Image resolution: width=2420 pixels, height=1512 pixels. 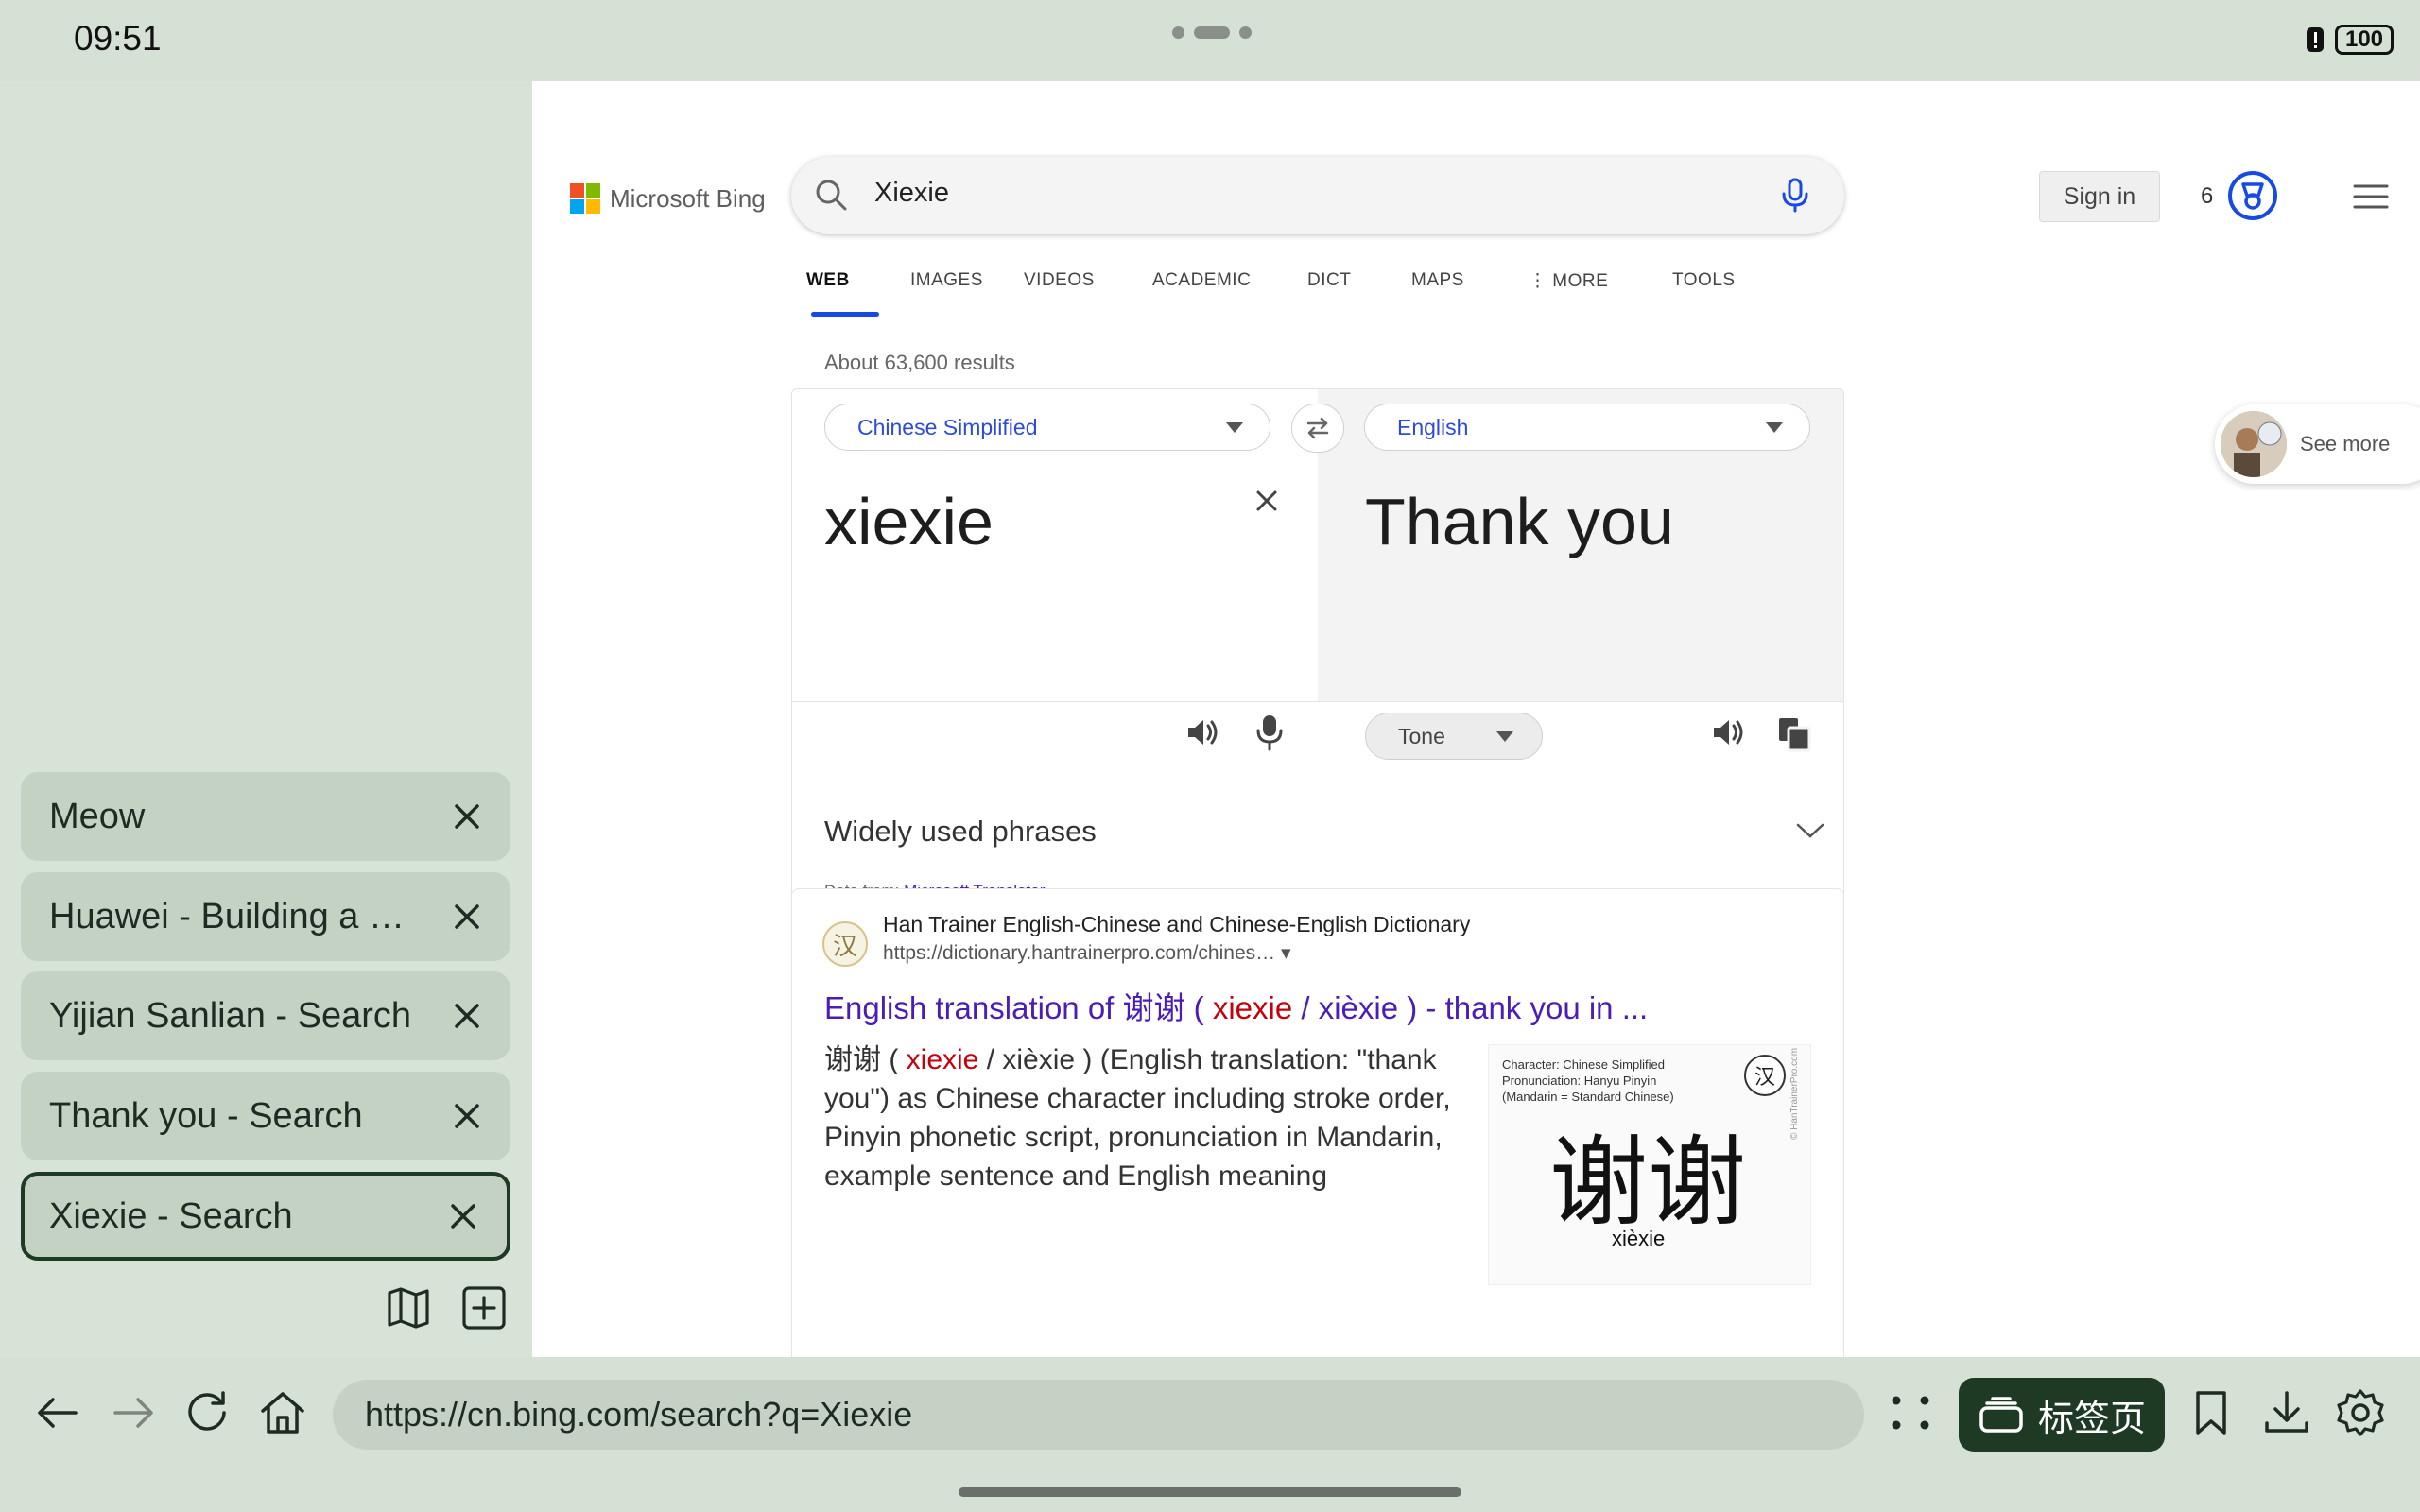 I want to click on thumbnail-badge: 汉, so click(x=1765, y=1075).